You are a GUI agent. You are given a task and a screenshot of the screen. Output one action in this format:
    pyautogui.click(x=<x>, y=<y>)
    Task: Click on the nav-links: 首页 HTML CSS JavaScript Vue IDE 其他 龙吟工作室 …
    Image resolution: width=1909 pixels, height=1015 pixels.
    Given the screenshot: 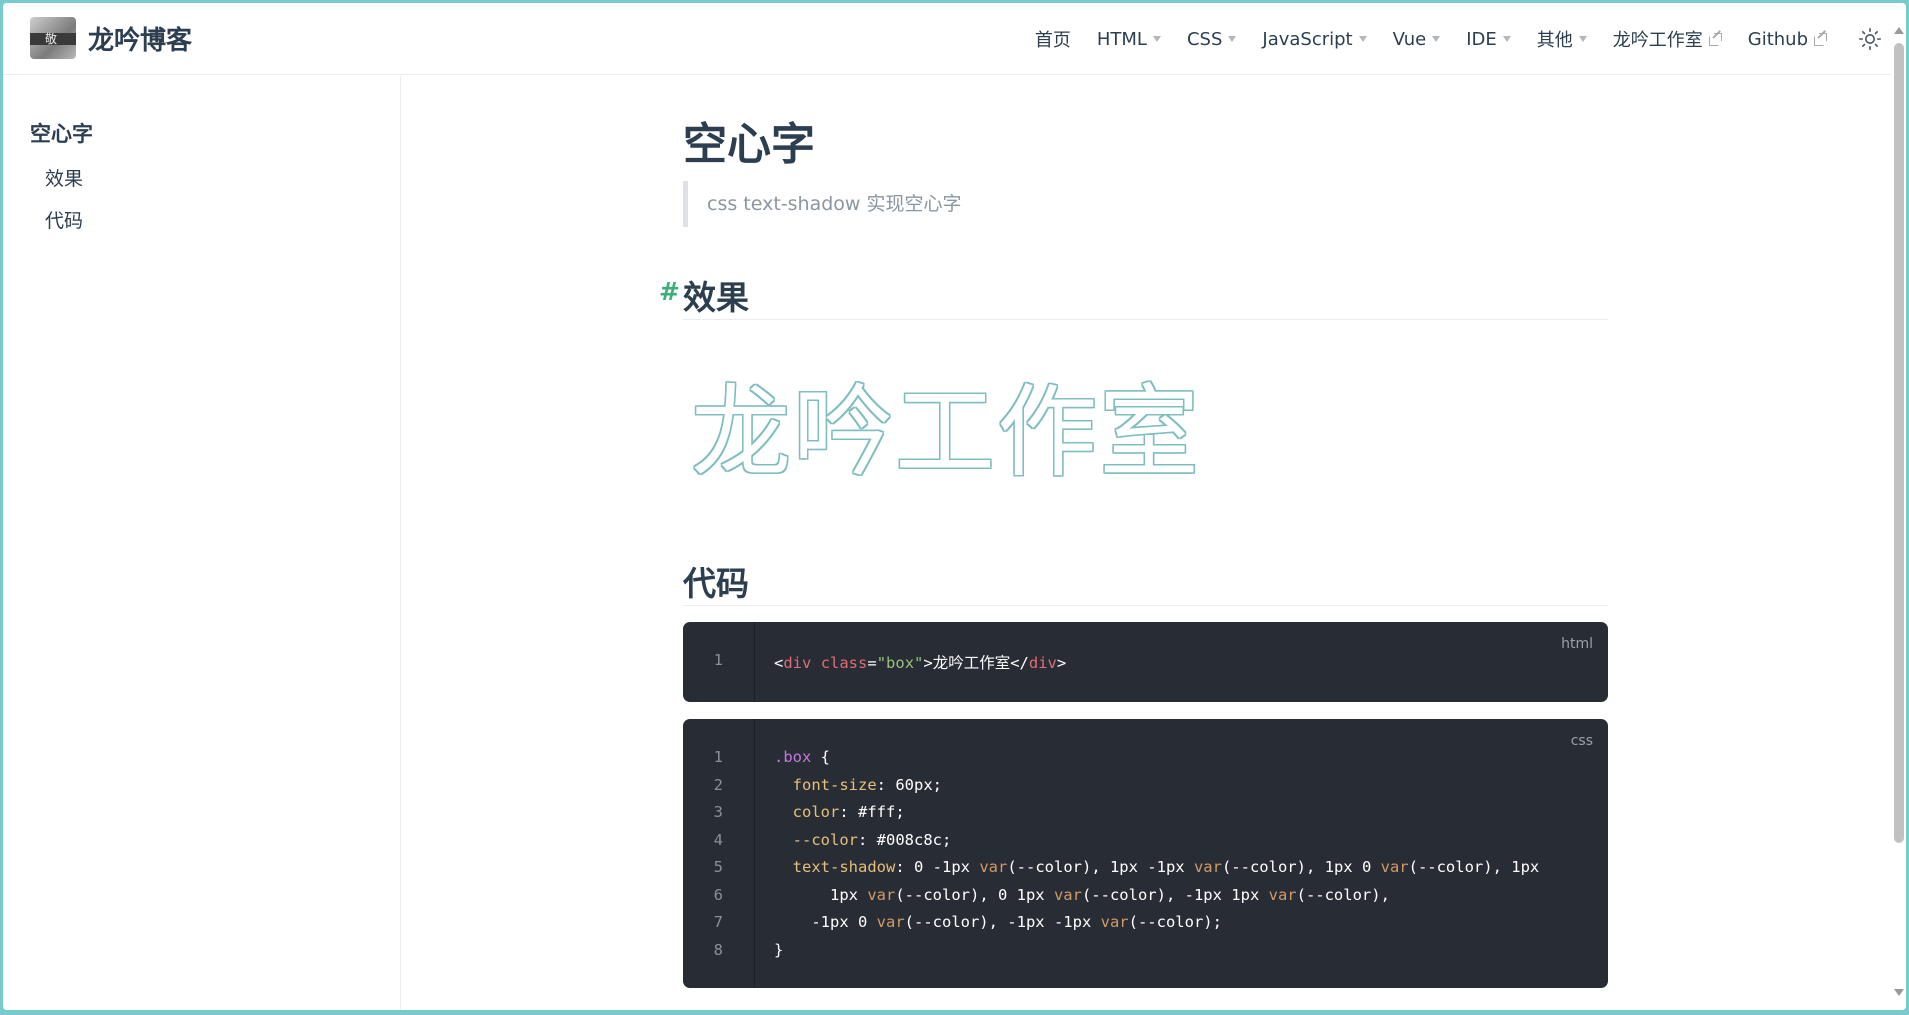 What is the action you would take?
    pyautogui.click(x=1446, y=39)
    